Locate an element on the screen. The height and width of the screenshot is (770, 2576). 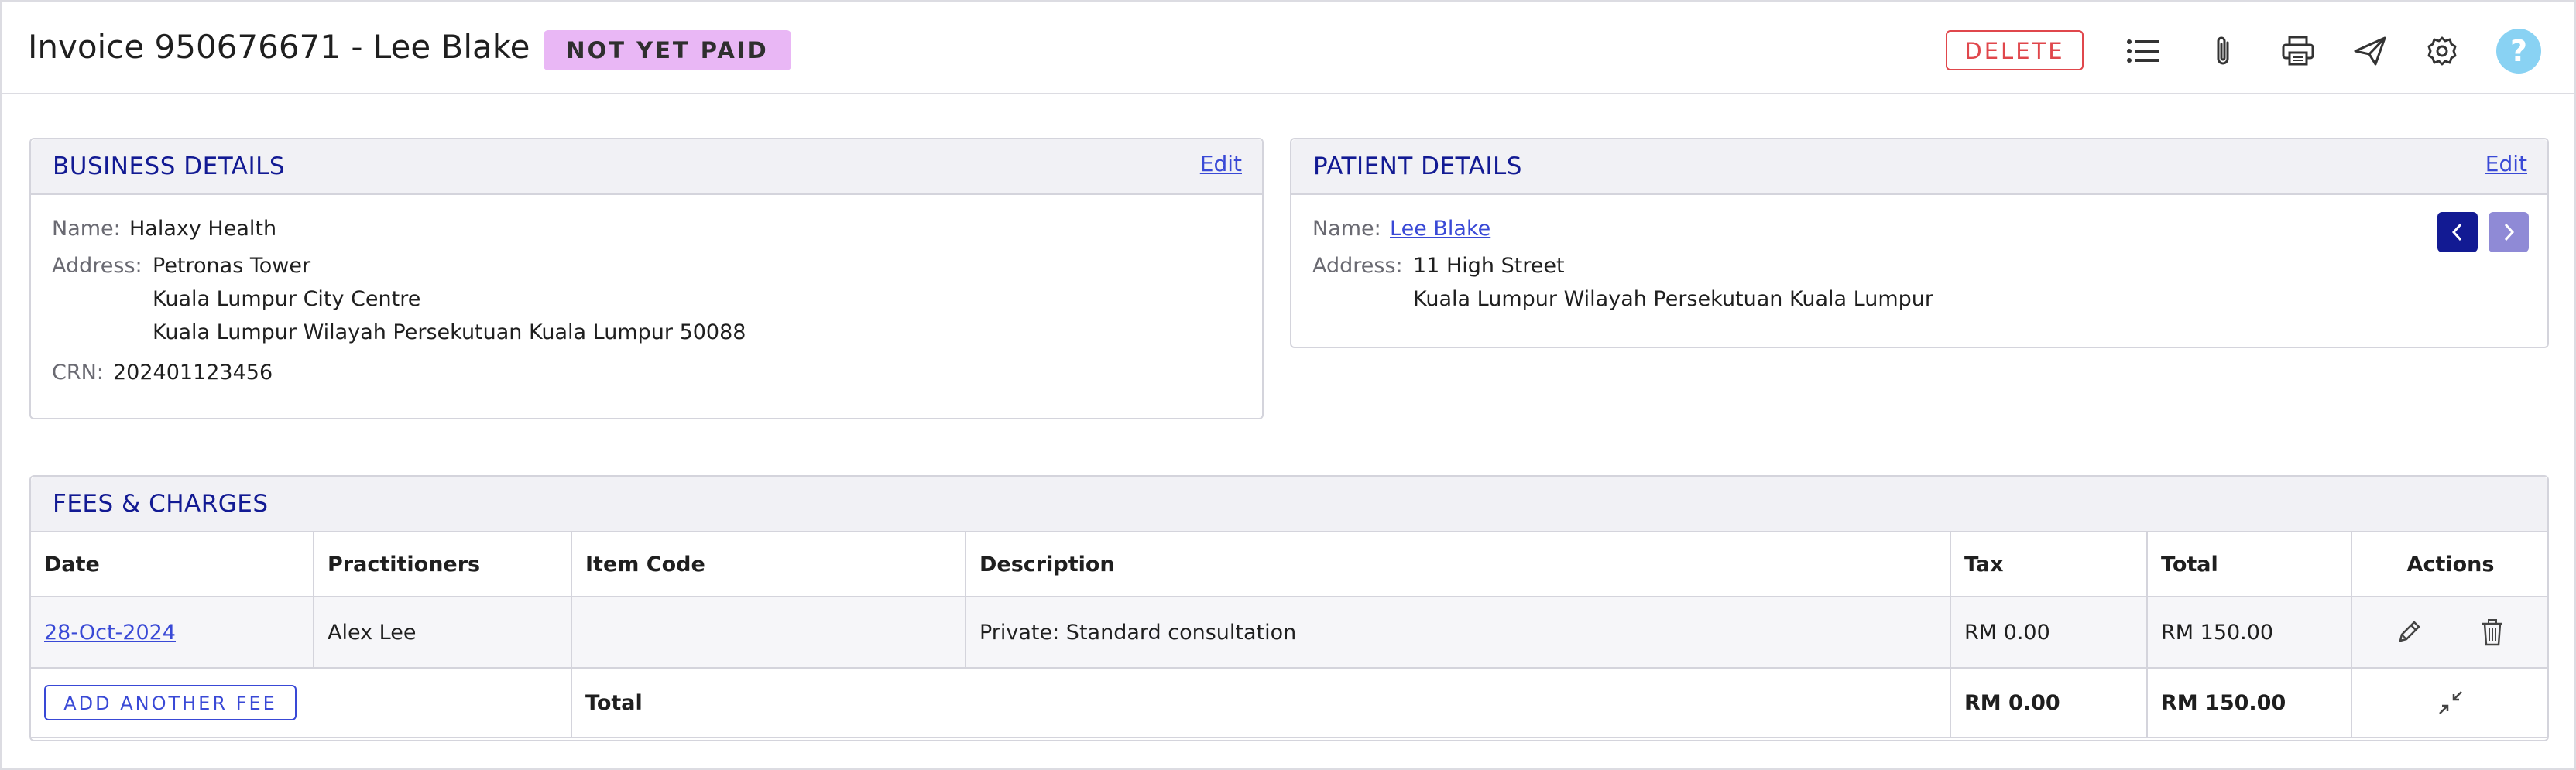
business-crn-value: 202401123456 is located at coordinates (193, 373).